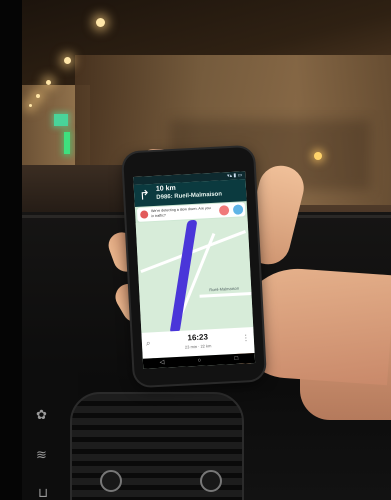 This screenshot has width=391, height=500. I want to click on map-road, so click(225, 295).